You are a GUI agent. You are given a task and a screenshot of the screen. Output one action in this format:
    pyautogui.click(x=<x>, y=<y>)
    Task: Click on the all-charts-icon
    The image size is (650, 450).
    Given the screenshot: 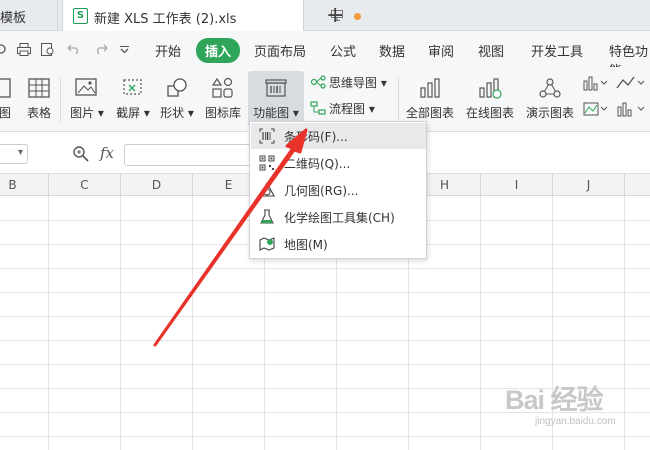 What is the action you would take?
    pyautogui.click(x=430, y=88)
    